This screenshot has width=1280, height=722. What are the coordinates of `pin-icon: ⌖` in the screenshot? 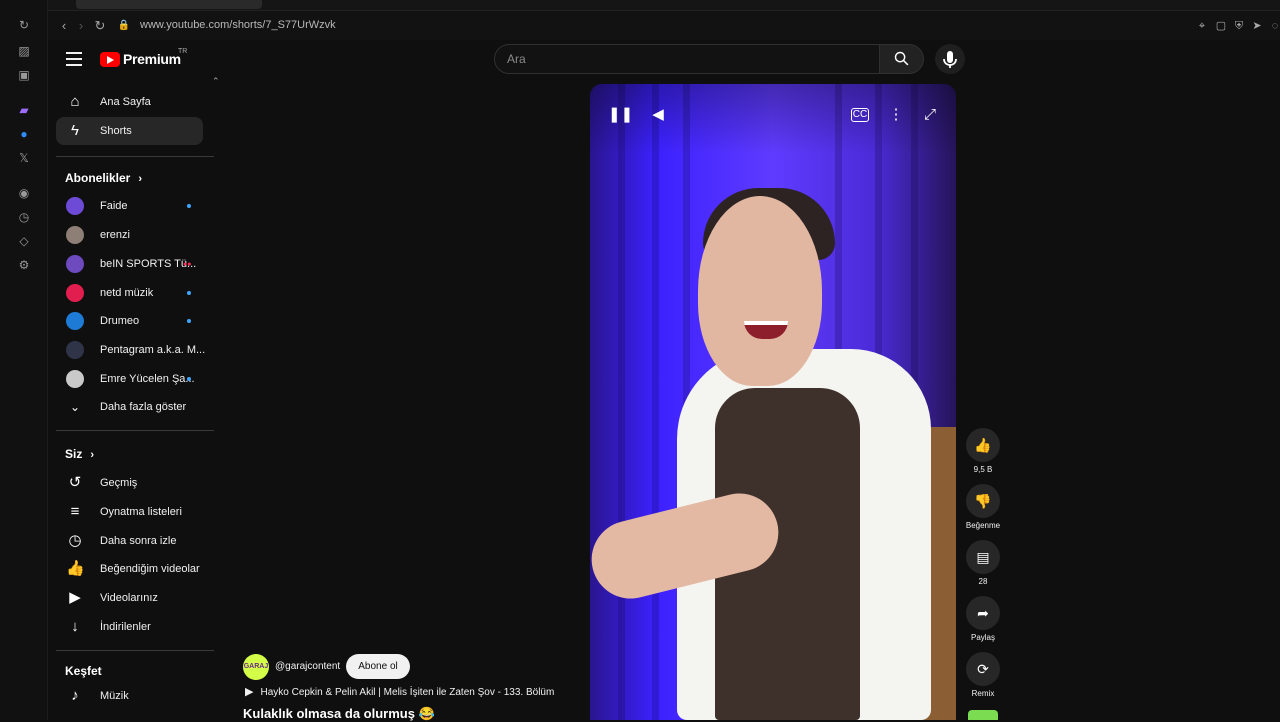 It's located at (1202, 26).